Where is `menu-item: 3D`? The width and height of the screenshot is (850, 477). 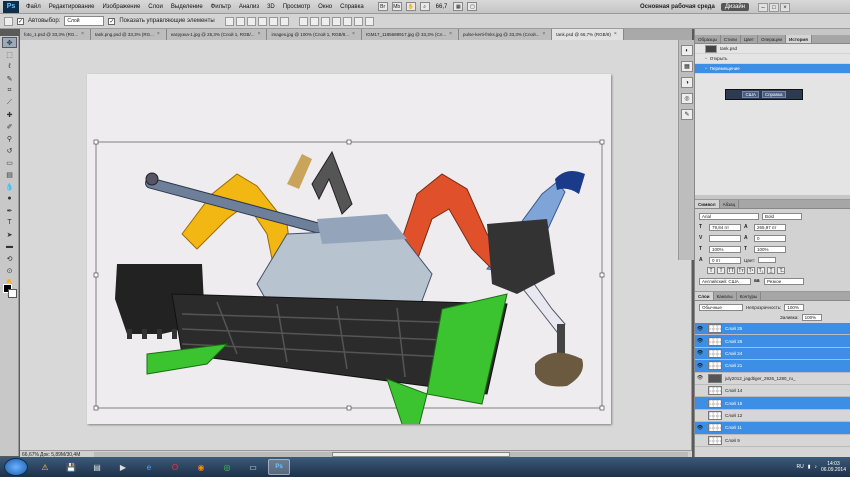
menu-item: 3D is located at coordinates (271, 7).